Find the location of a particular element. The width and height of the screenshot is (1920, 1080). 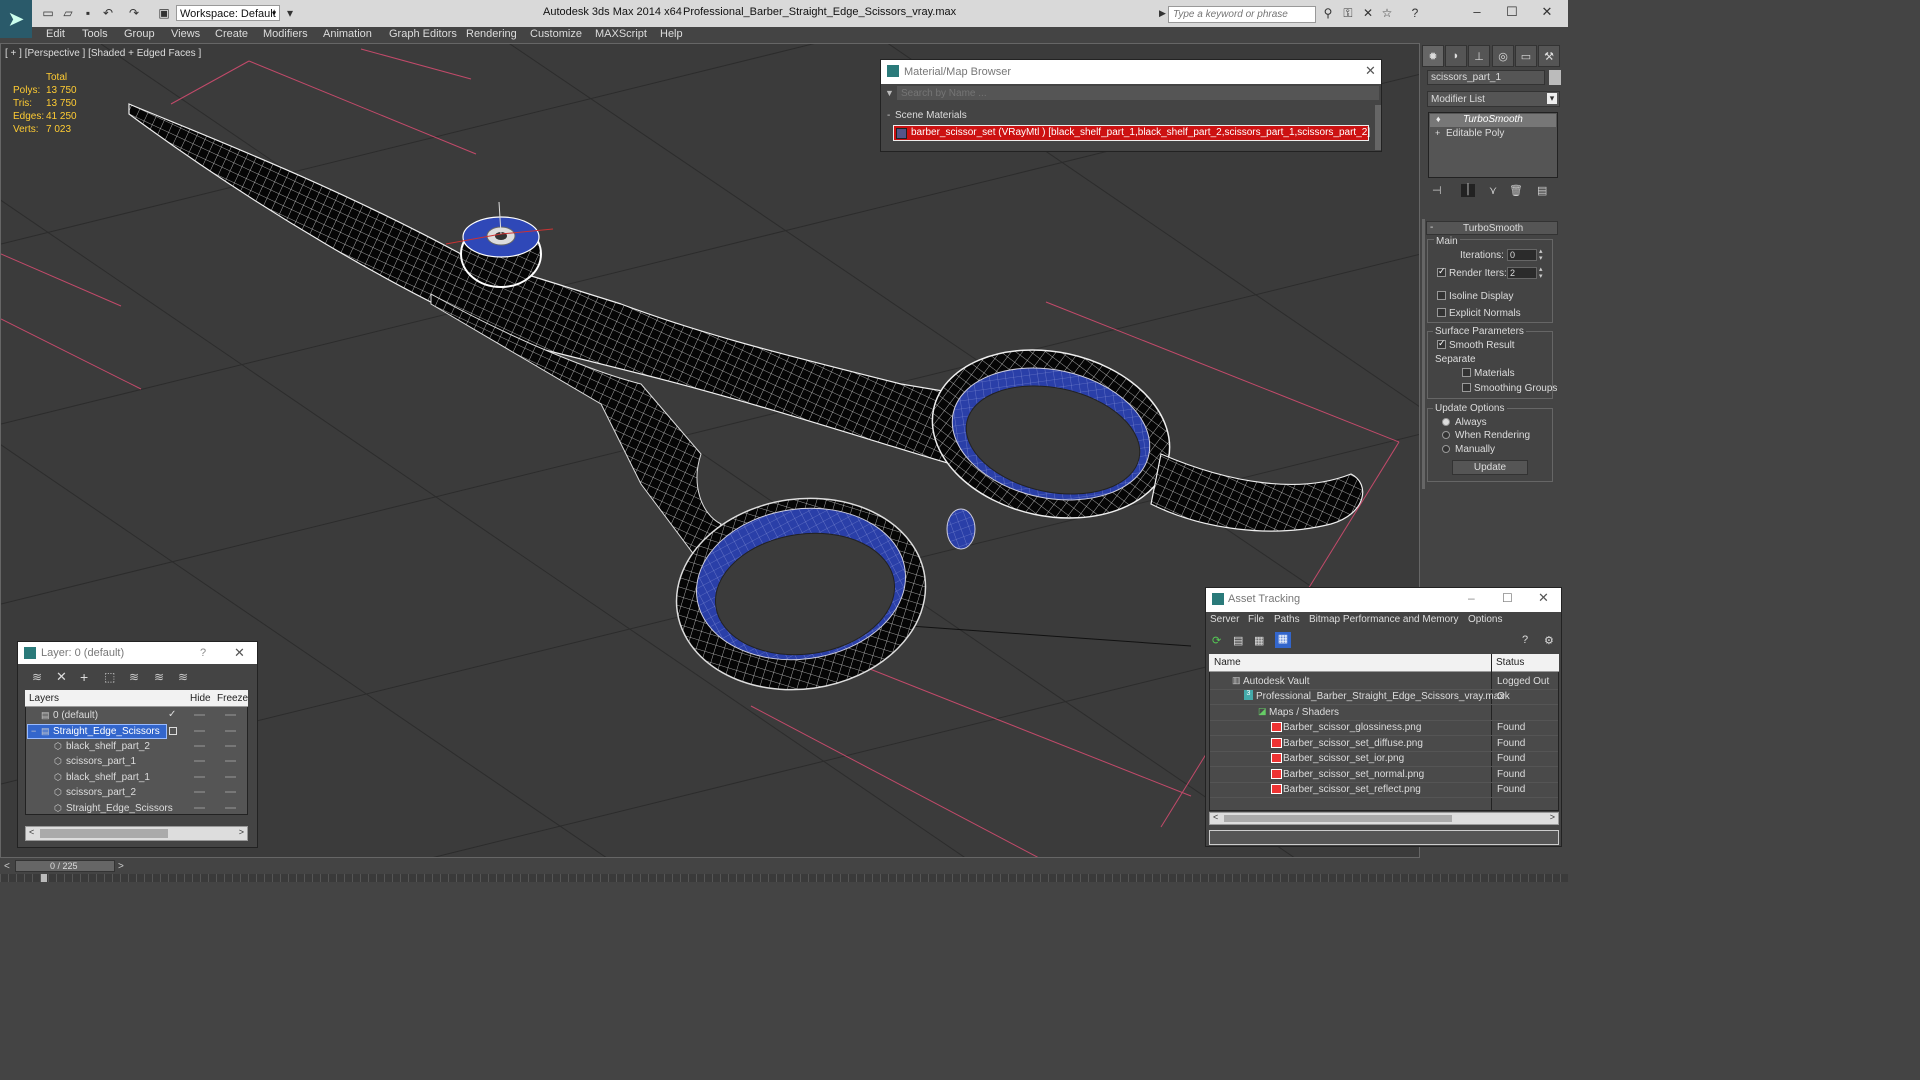

set-current-layer-box is located at coordinates (173, 731).